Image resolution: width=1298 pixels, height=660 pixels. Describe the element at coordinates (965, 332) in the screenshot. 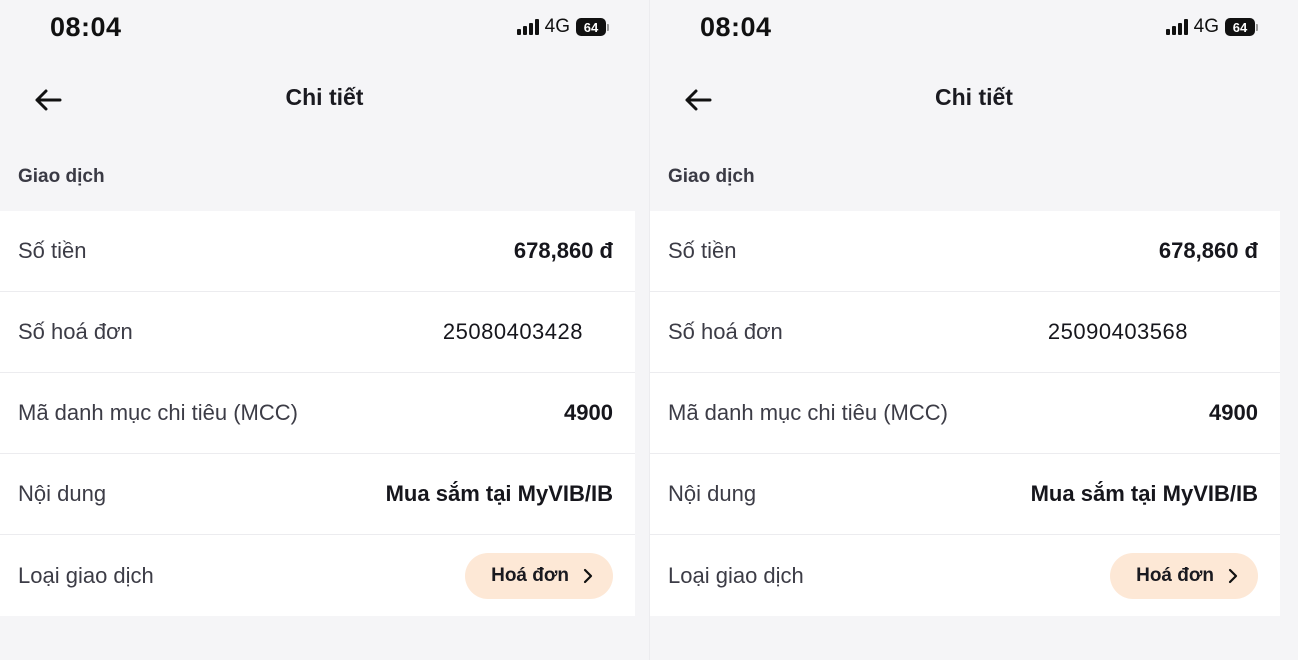

I see `detail-row-invoice: Số hoá đơn 25090403568` at that location.